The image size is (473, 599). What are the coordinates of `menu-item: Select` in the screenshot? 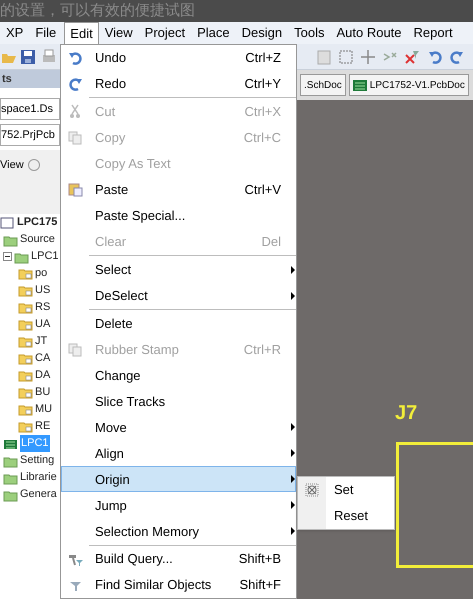 It's located at (178, 269).